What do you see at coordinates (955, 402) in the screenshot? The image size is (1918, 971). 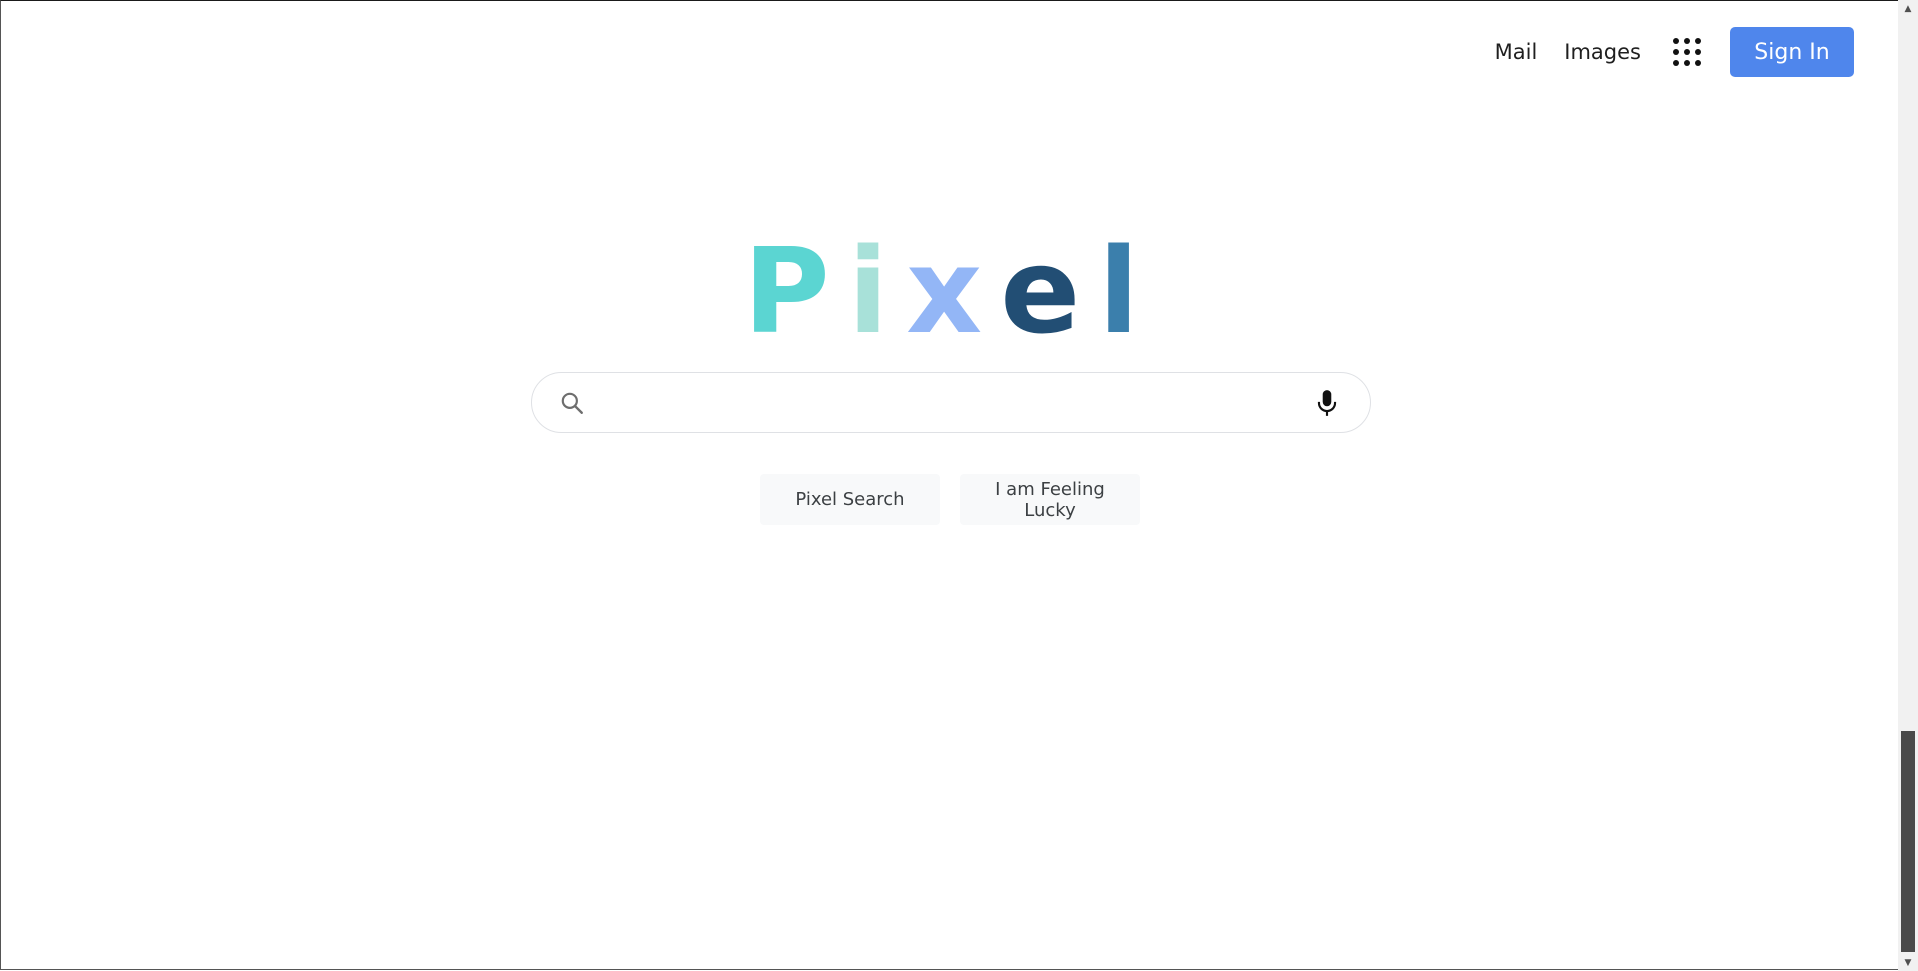 I see `search-input` at bounding box center [955, 402].